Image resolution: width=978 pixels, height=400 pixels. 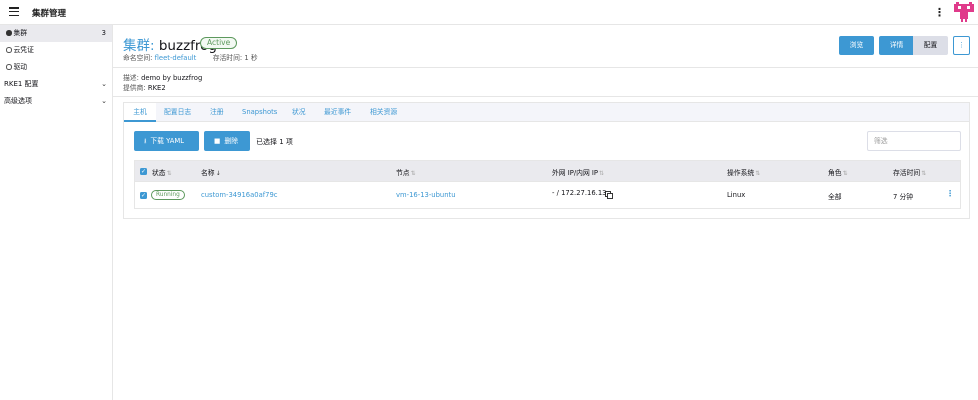 I want to click on tab-machines: 主机, so click(x=140, y=112).